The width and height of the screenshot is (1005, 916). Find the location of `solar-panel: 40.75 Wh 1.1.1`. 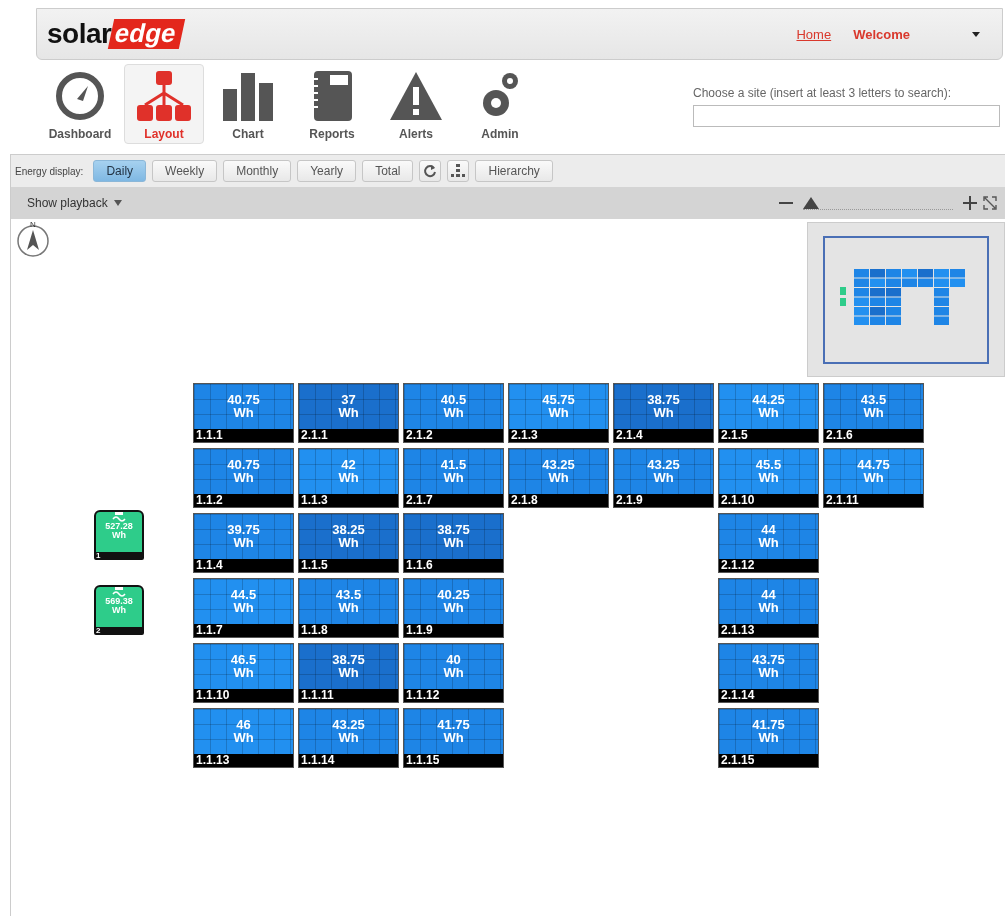

solar-panel: 40.75 Wh 1.1.1 is located at coordinates (243, 413).